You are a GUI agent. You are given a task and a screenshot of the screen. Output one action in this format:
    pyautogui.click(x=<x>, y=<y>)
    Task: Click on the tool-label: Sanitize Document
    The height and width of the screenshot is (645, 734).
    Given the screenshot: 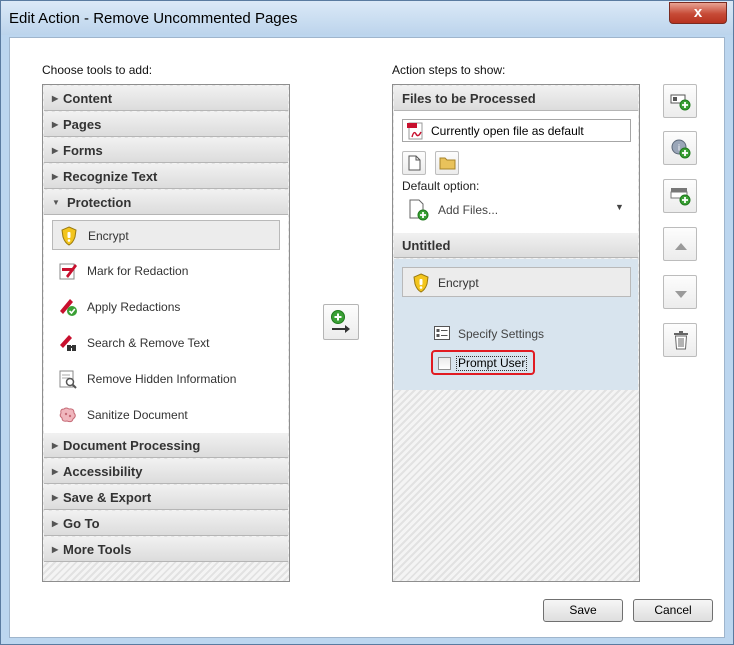 What is the action you would take?
    pyautogui.click(x=137, y=415)
    